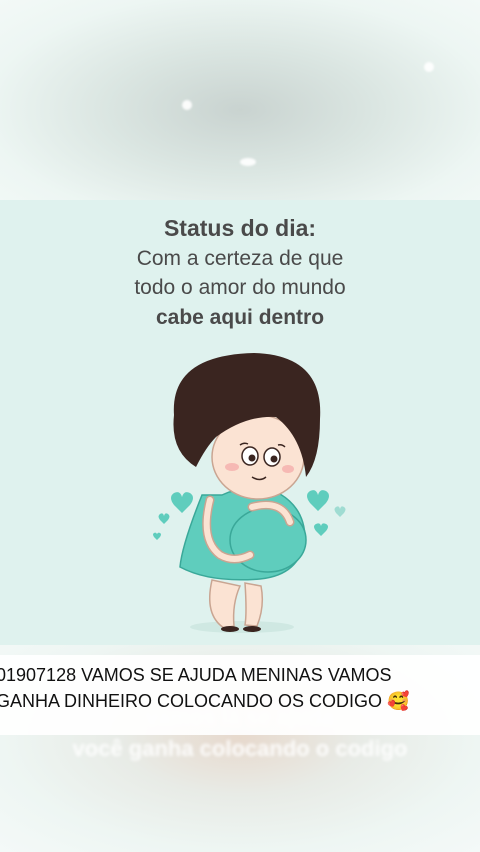 The height and width of the screenshot is (852, 480). What do you see at coordinates (240, 228) in the screenshot?
I see `status-title: Status do dia:` at bounding box center [240, 228].